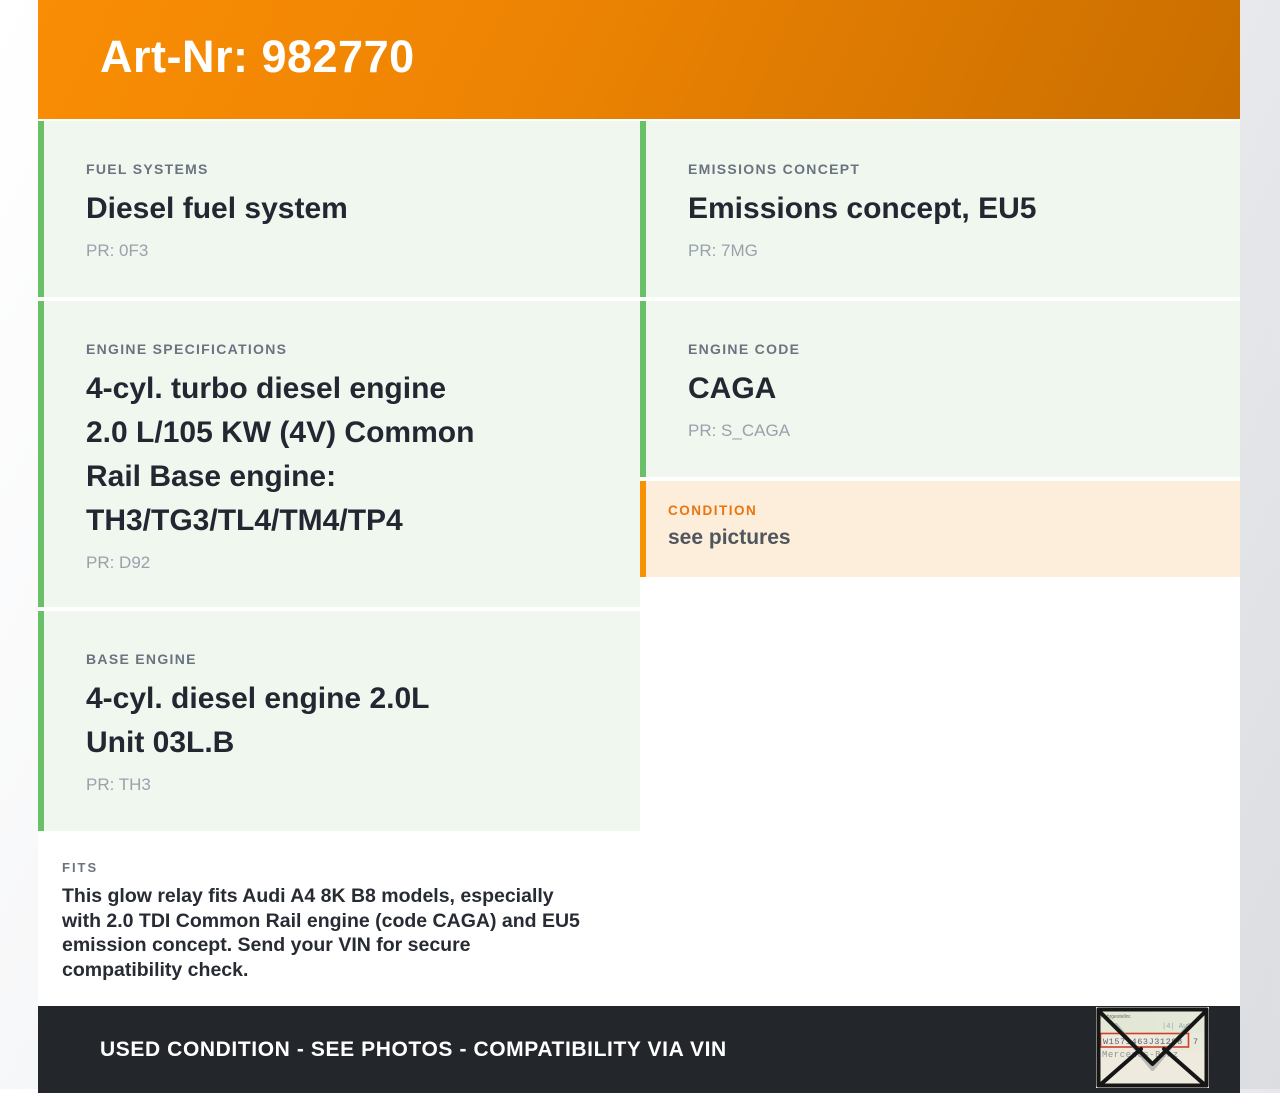  Describe the element at coordinates (258, 720) in the screenshot. I see `card-title: 4-cyl. diesel engine 2.0L Unit 03L.B` at that location.